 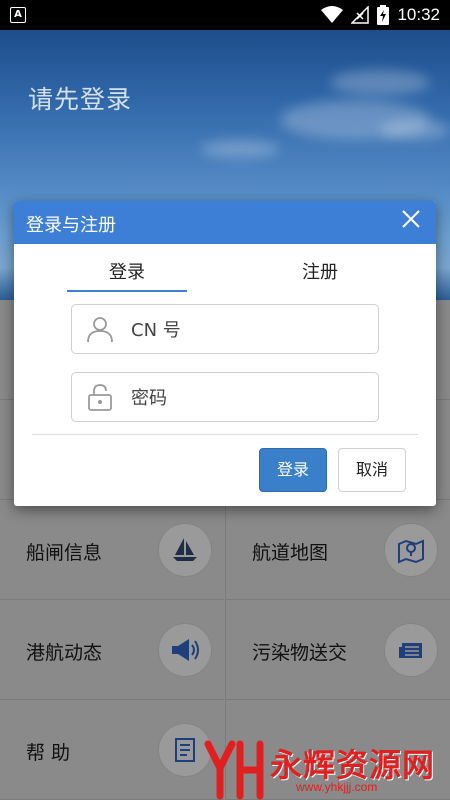 What do you see at coordinates (246, 330) in the screenshot?
I see `cn-number-input` at bounding box center [246, 330].